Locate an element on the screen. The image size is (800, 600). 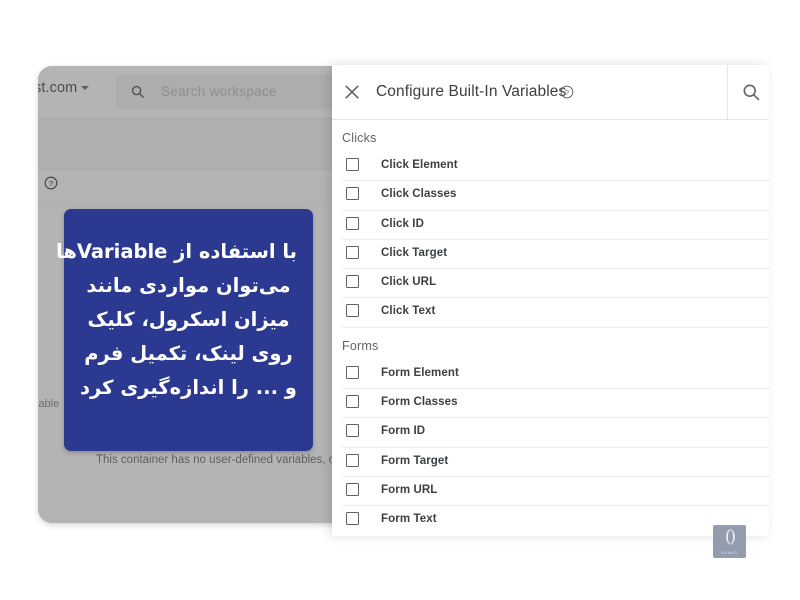
section-title-clicks: Clicks is located at coordinates (359, 138).